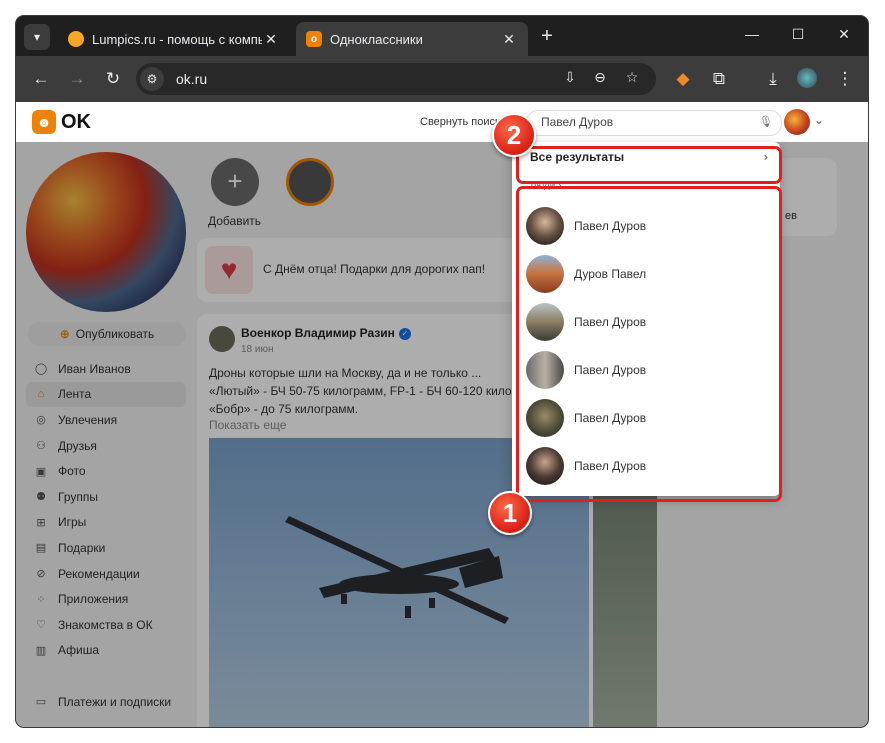  What do you see at coordinates (106, 651) in the screenshot?
I see `sidebar-item-afisha: ▥ Афиша` at bounding box center [106, 651].